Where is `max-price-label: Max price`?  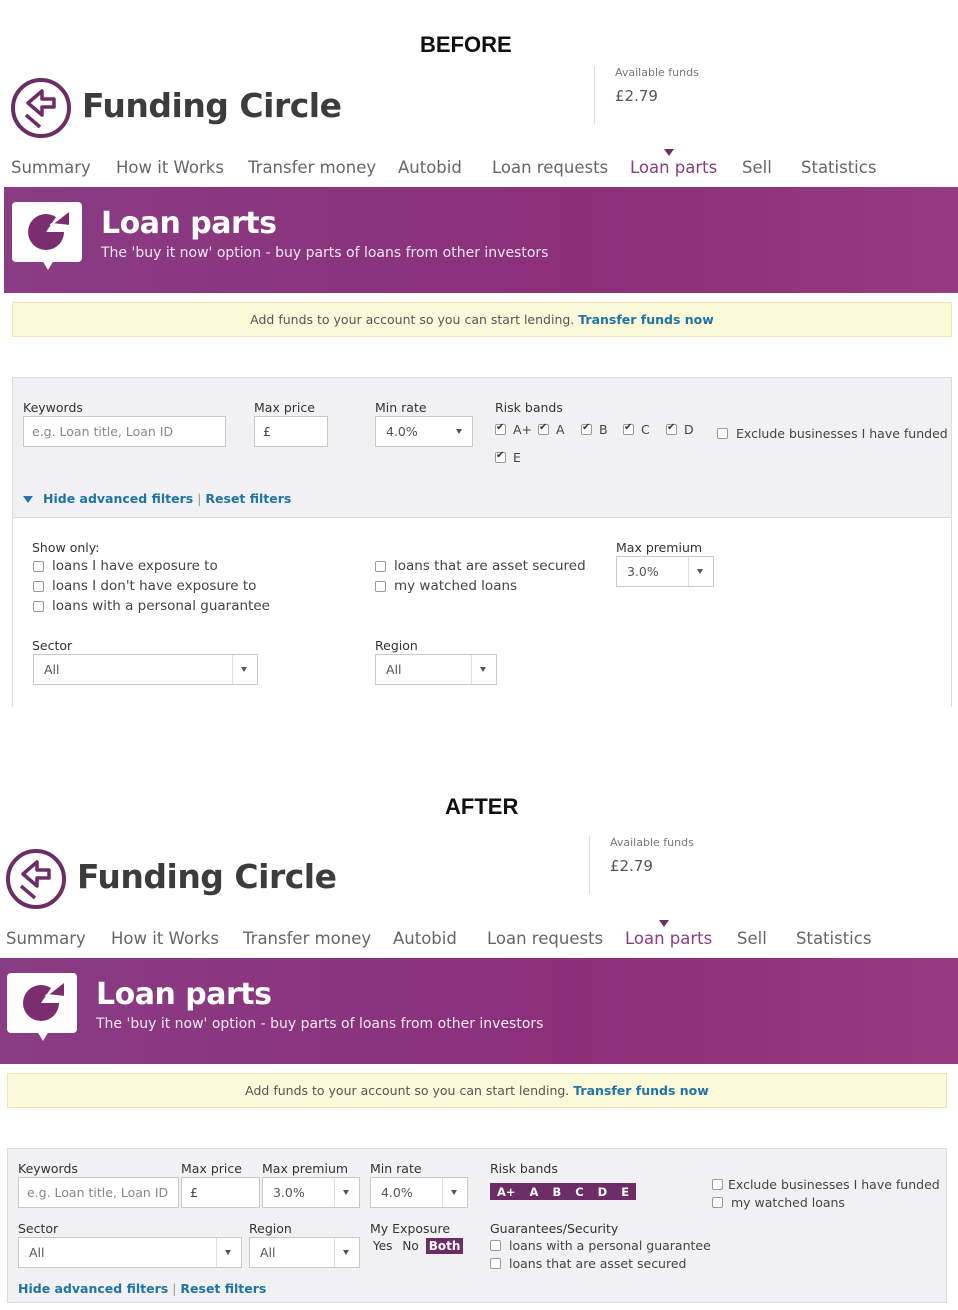
max-price-label: Max price is located at coordinates (284, 407).